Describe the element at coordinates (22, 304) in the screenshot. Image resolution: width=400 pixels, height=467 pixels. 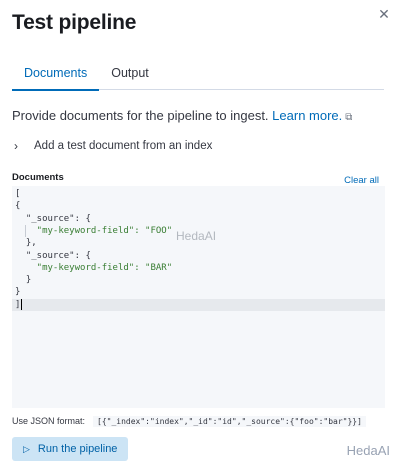
I see `text-cursor` at that location.